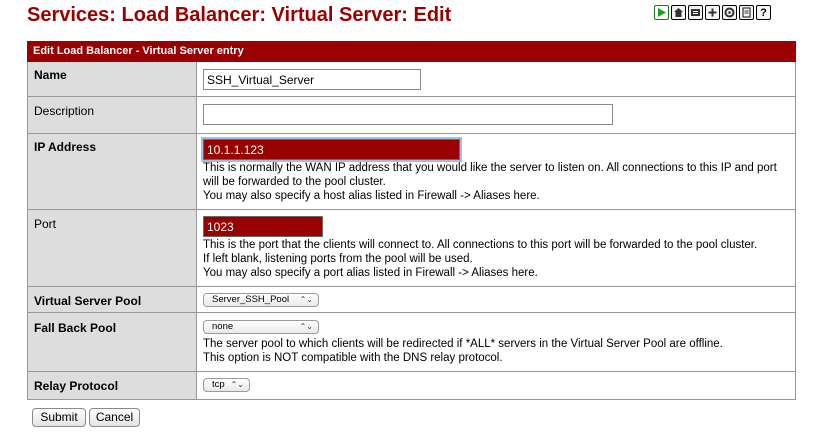  I want to click on name-input, so click(312, 79).